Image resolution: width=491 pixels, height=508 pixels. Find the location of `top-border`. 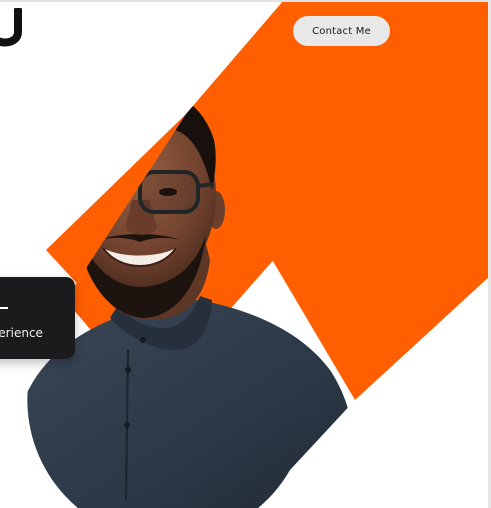

top-border is located at coordinates (245, 1).